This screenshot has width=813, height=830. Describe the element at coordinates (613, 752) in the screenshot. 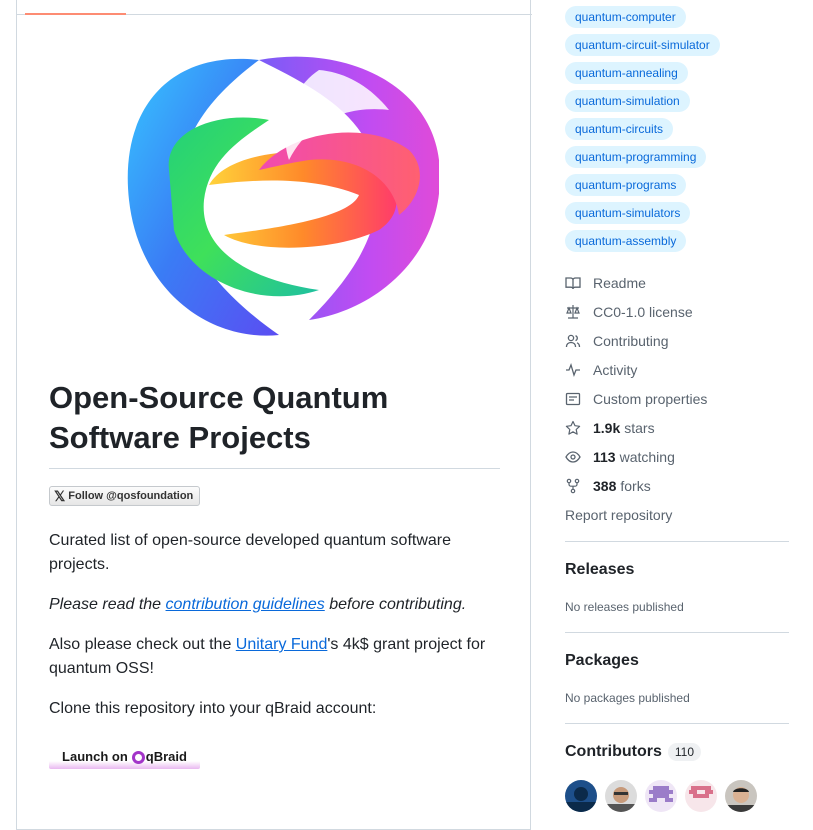

I see `contributors-heading-label: Contributors` at that location.